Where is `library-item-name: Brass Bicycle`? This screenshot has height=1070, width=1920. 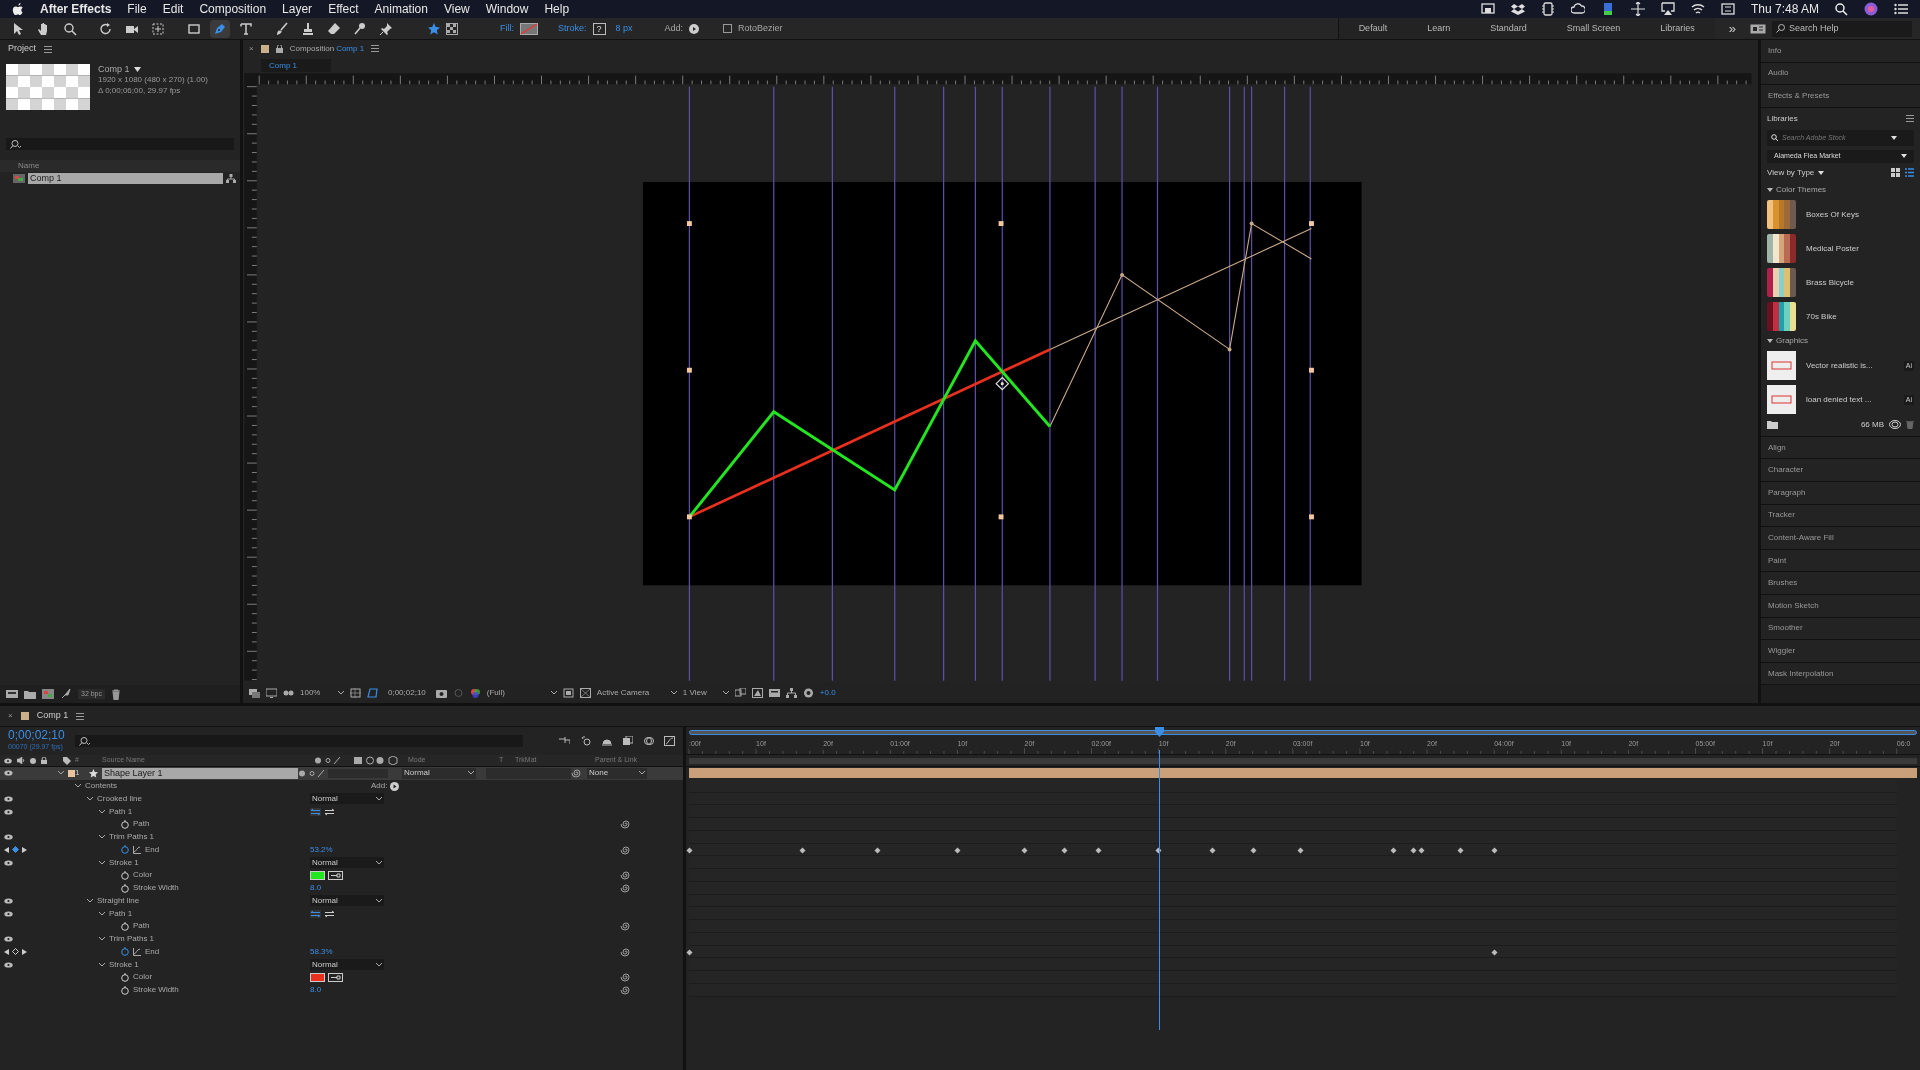 library-item-name: Brass Bicycle is located at coordinates (1860, 282).